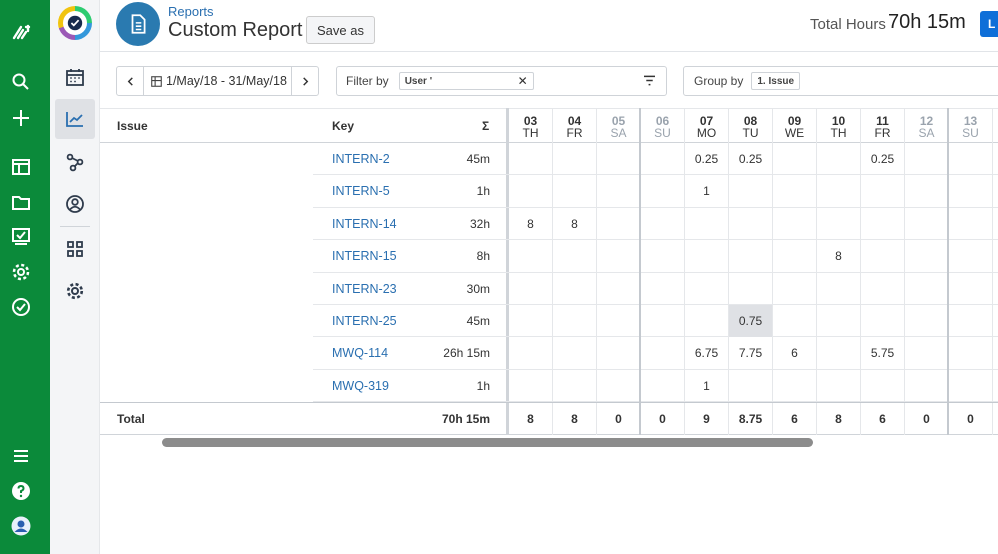 This screenshot has height=554, width=998. Describe the element at coordinates (485, 126) in the screenshot. I see `column-header-sum: Σ` at that location.